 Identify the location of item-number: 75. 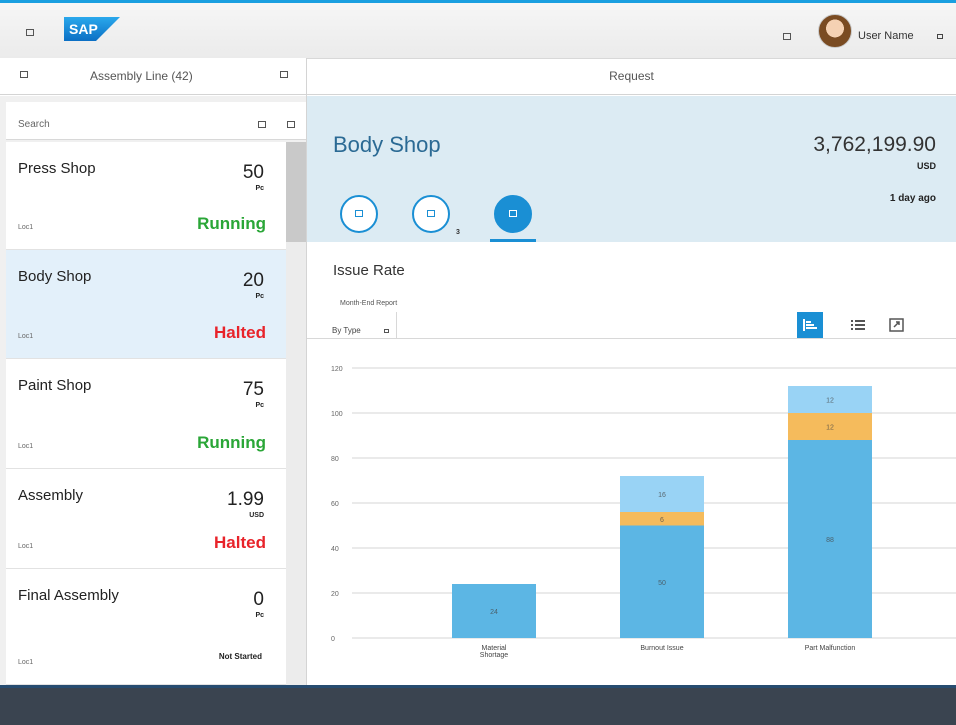
(253, 389).